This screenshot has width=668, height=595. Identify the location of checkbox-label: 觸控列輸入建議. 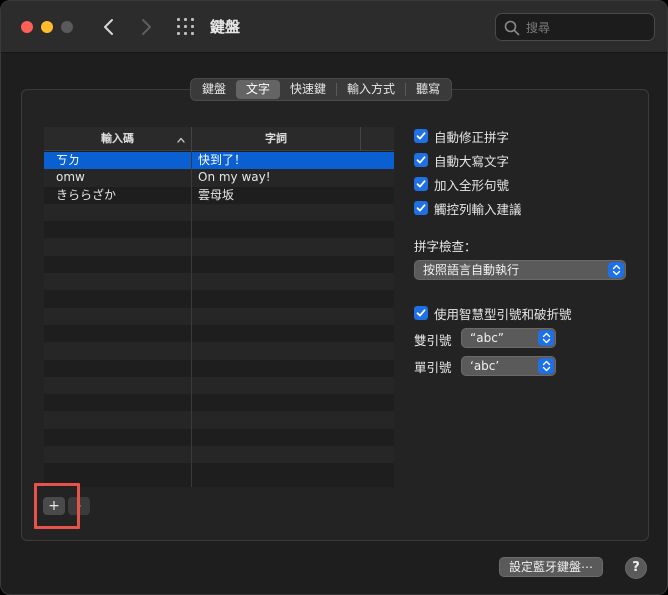
(478, 209).